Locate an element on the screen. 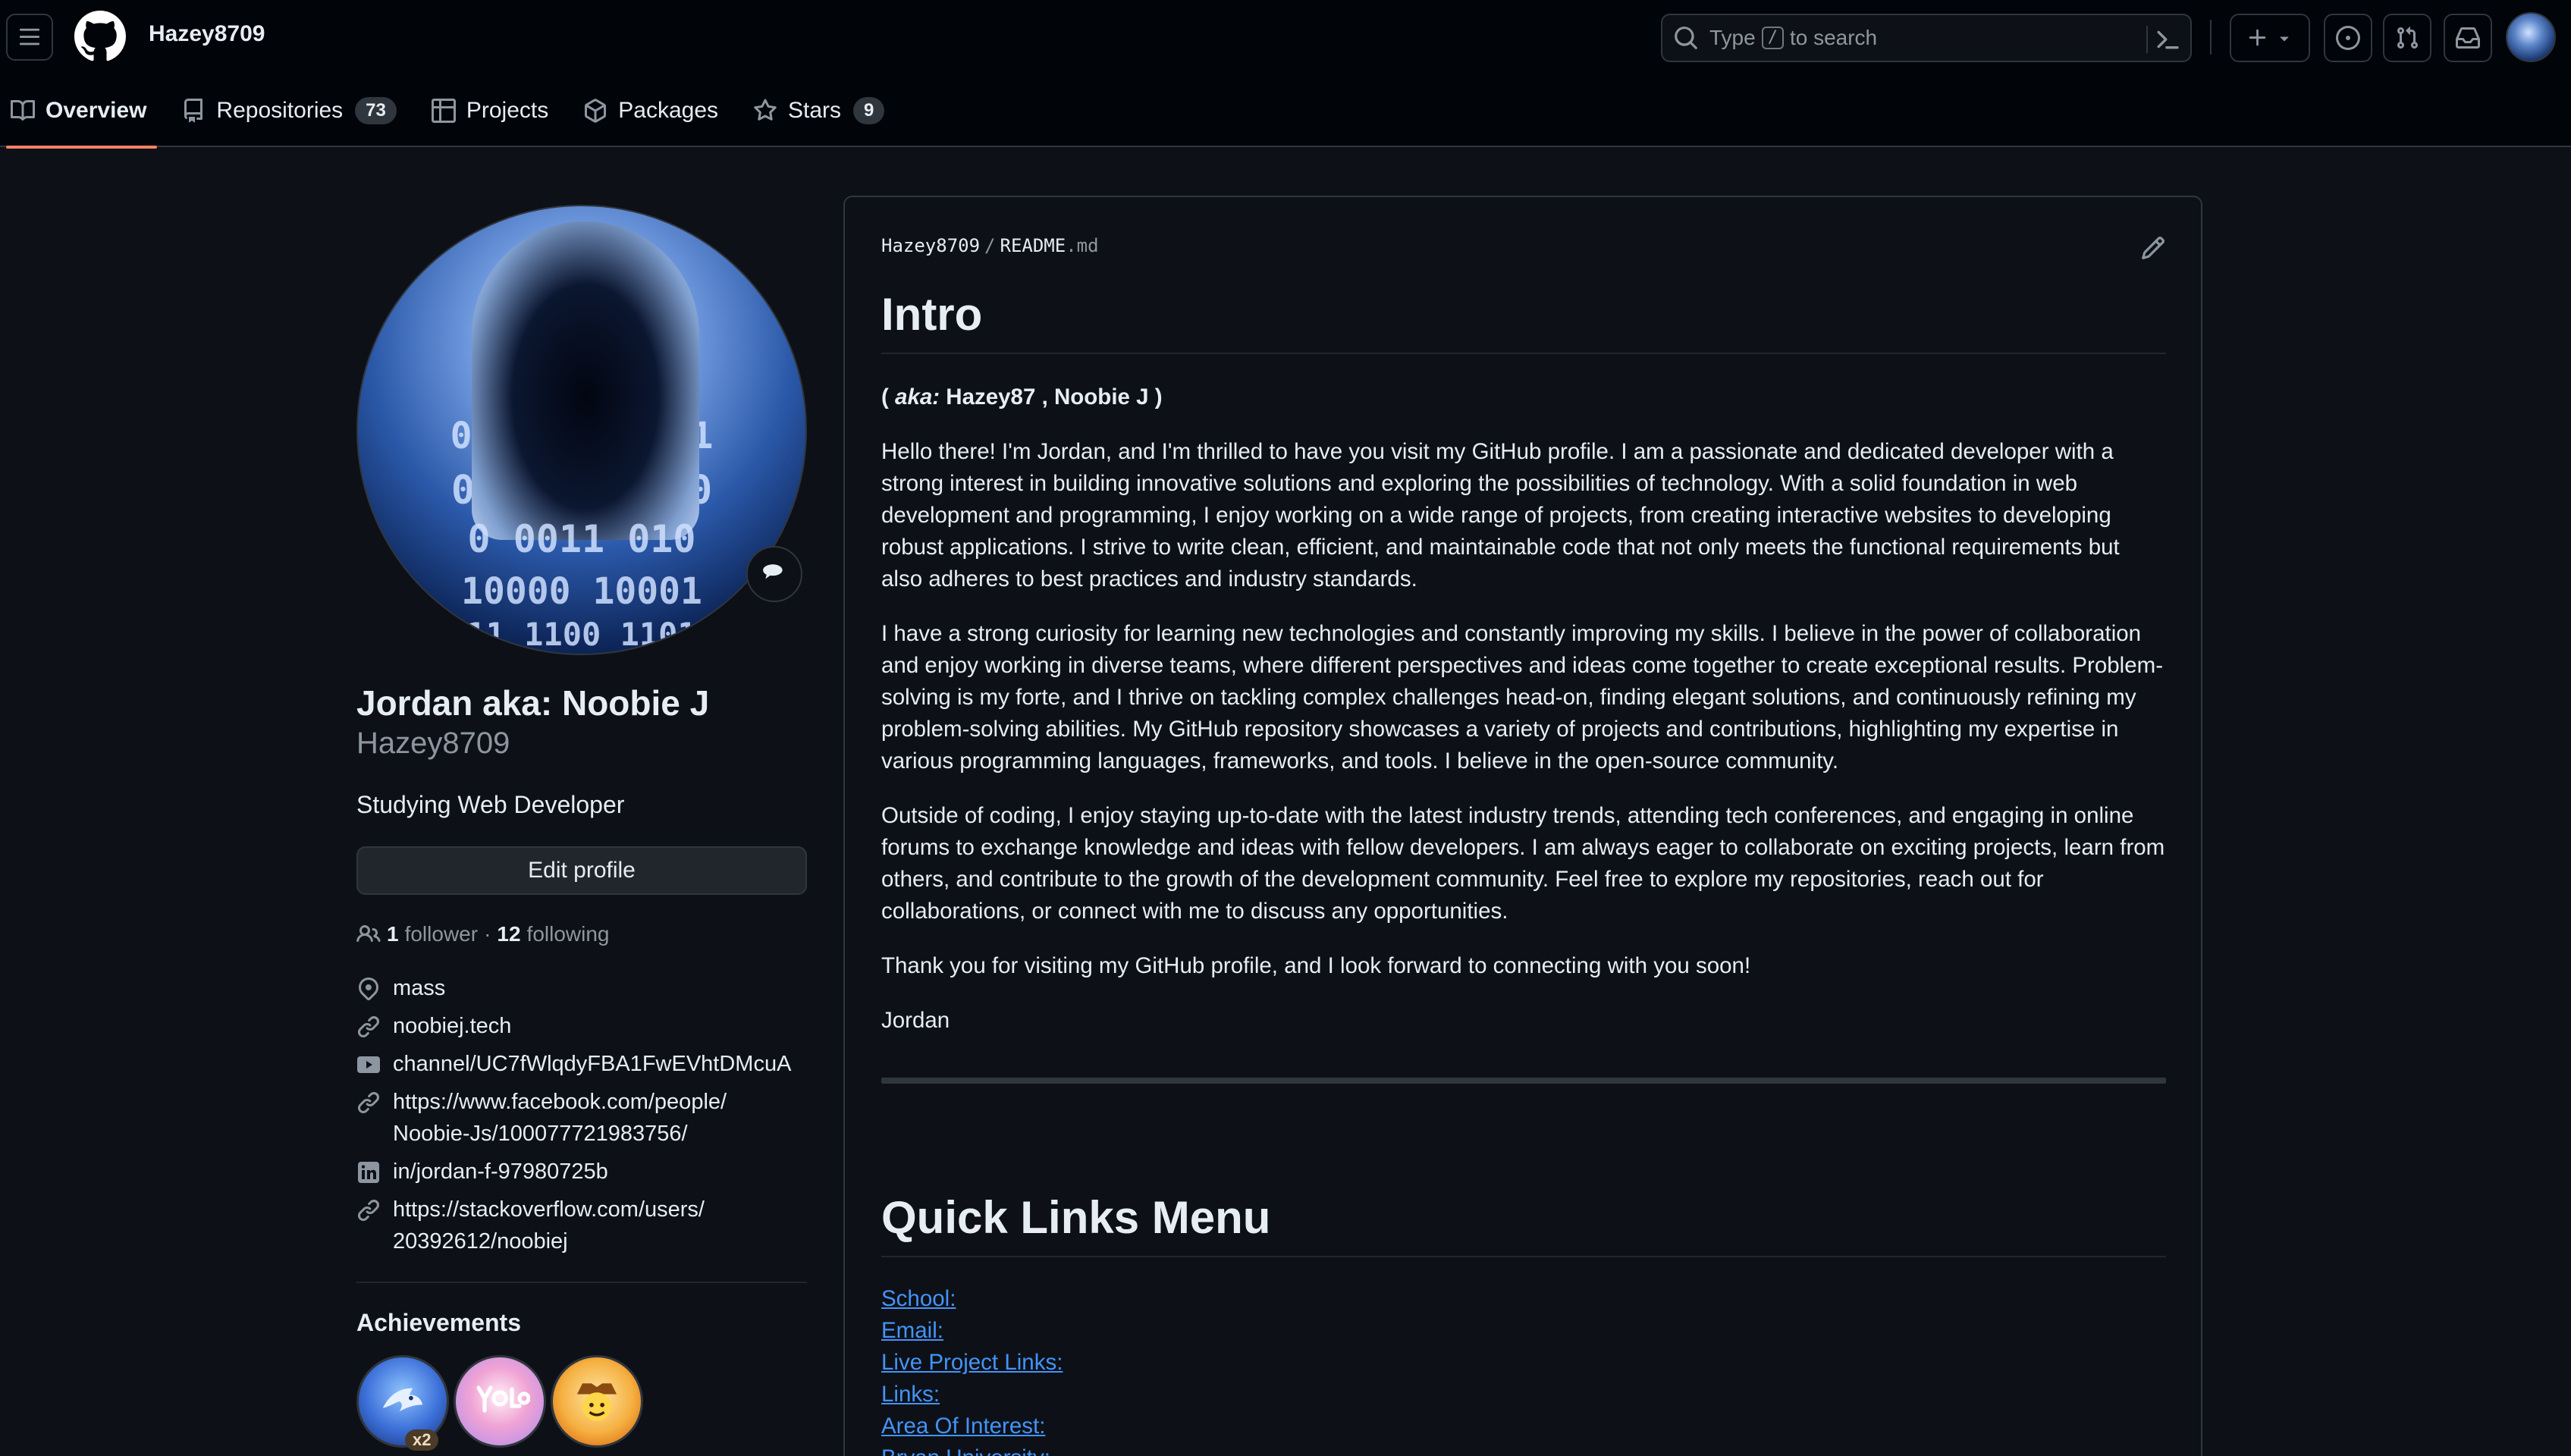 The width and height of the screenshot is (2571, 1456). people-icon is located at coordinates (368, 933).